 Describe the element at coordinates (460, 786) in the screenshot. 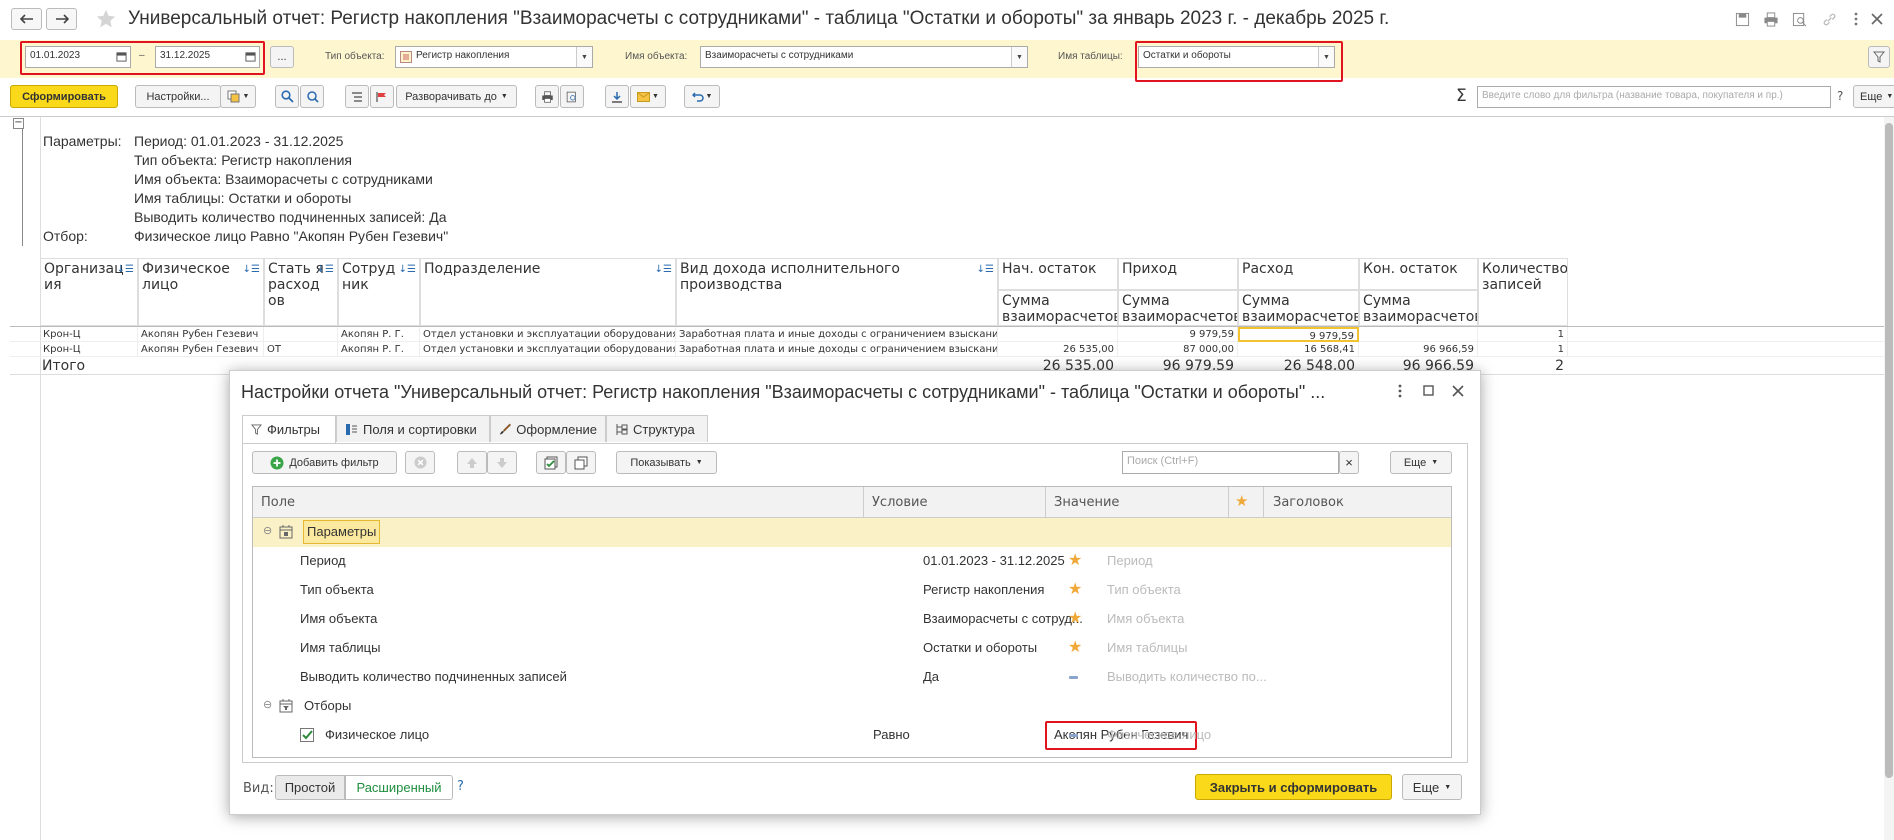

I see `help-link: ?` at that location.